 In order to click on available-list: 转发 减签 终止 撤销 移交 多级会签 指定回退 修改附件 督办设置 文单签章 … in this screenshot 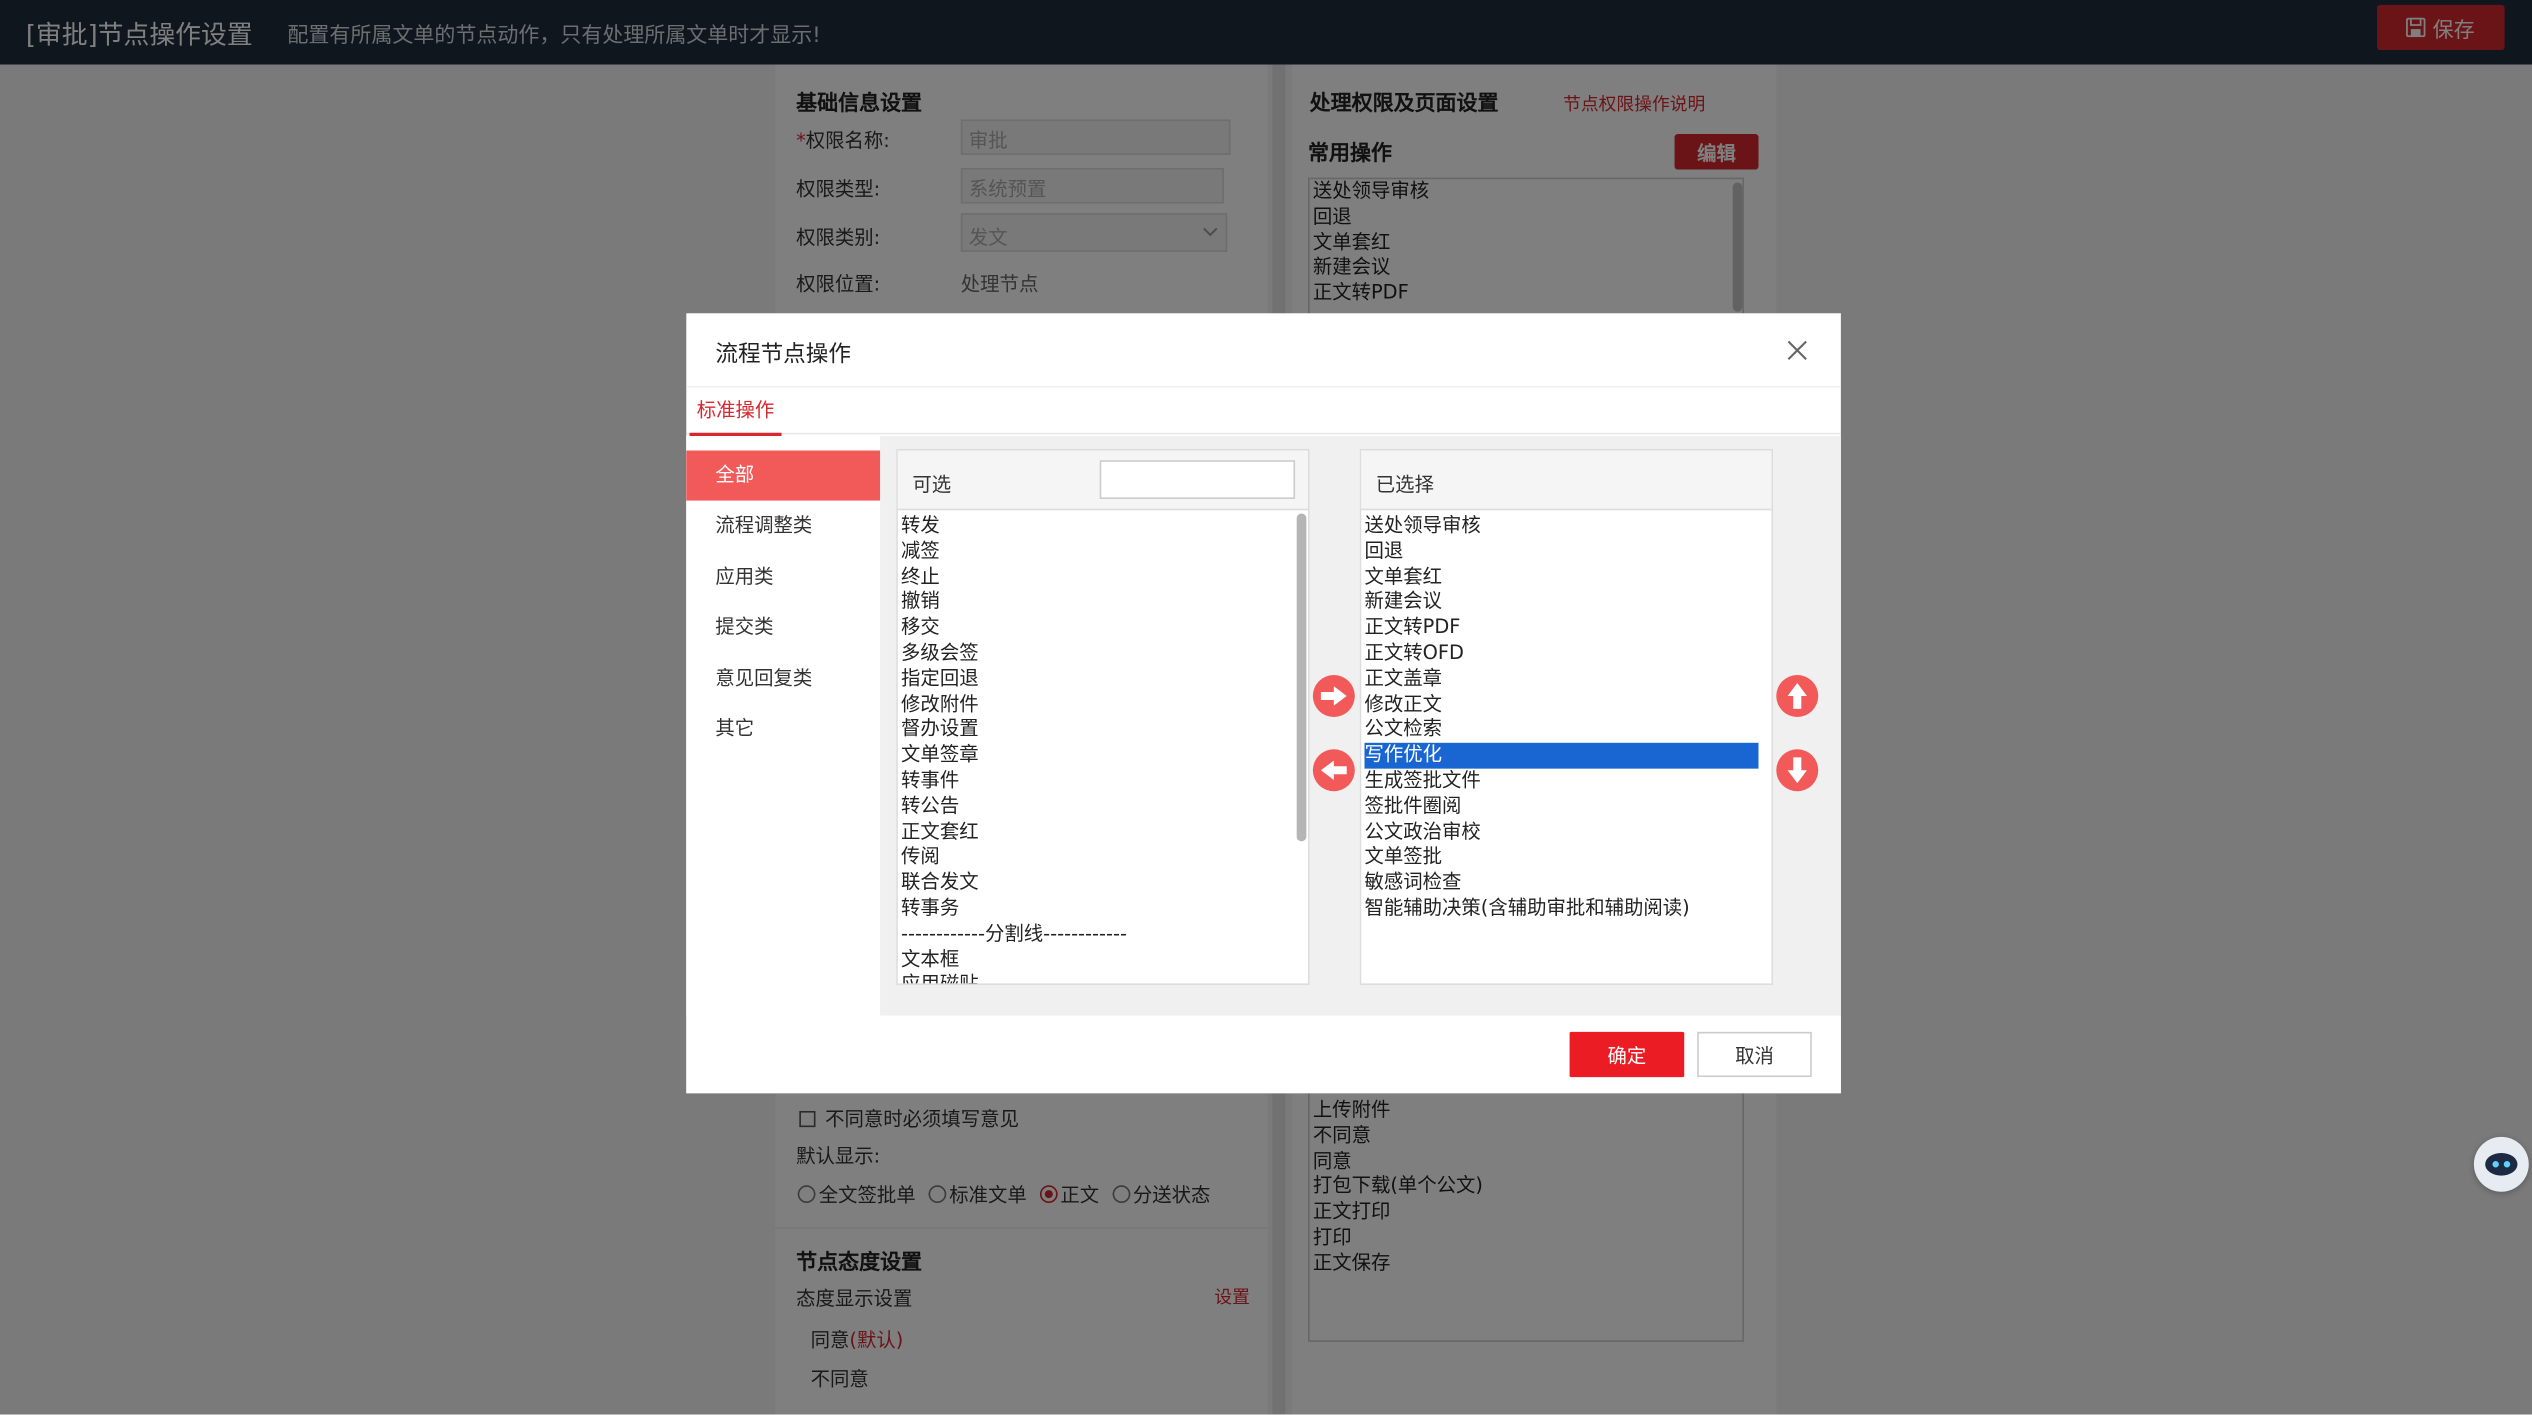, I will do `click(1097, 749)`.